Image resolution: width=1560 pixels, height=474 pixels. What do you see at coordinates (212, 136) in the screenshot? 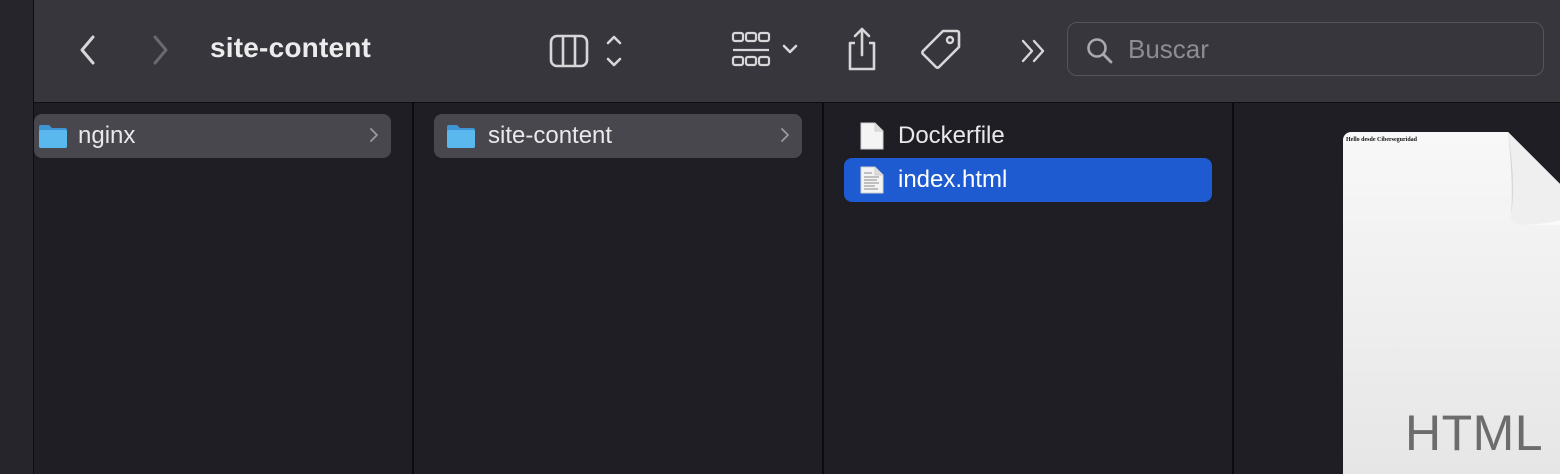
I see `column-item-nginx: nginx` at bounding box center [212, 136].